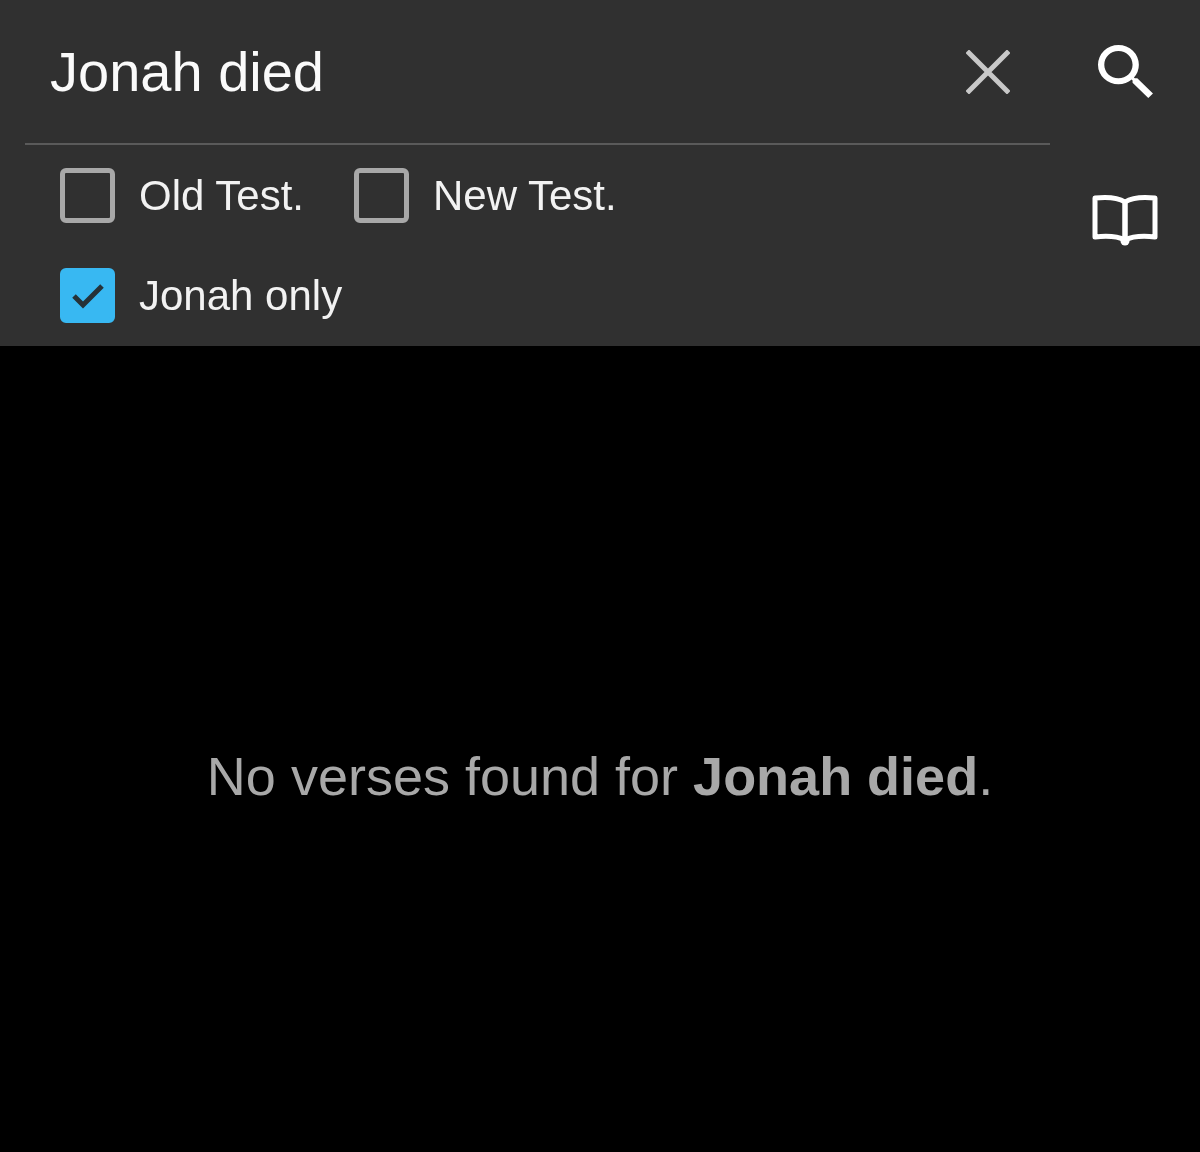 This screenshot has width=1200, height=1152. I want to click on book-button, so click(1125, 219).